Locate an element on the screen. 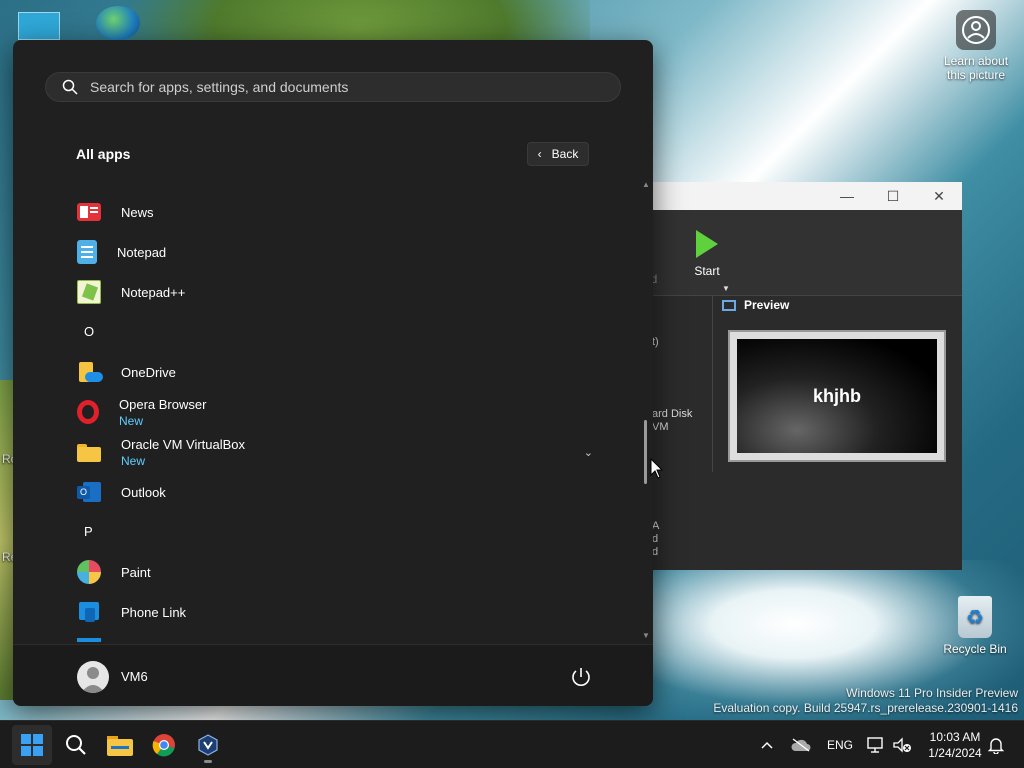  list-item-opera: Opera Browser New is located at coordinates (333, 412).